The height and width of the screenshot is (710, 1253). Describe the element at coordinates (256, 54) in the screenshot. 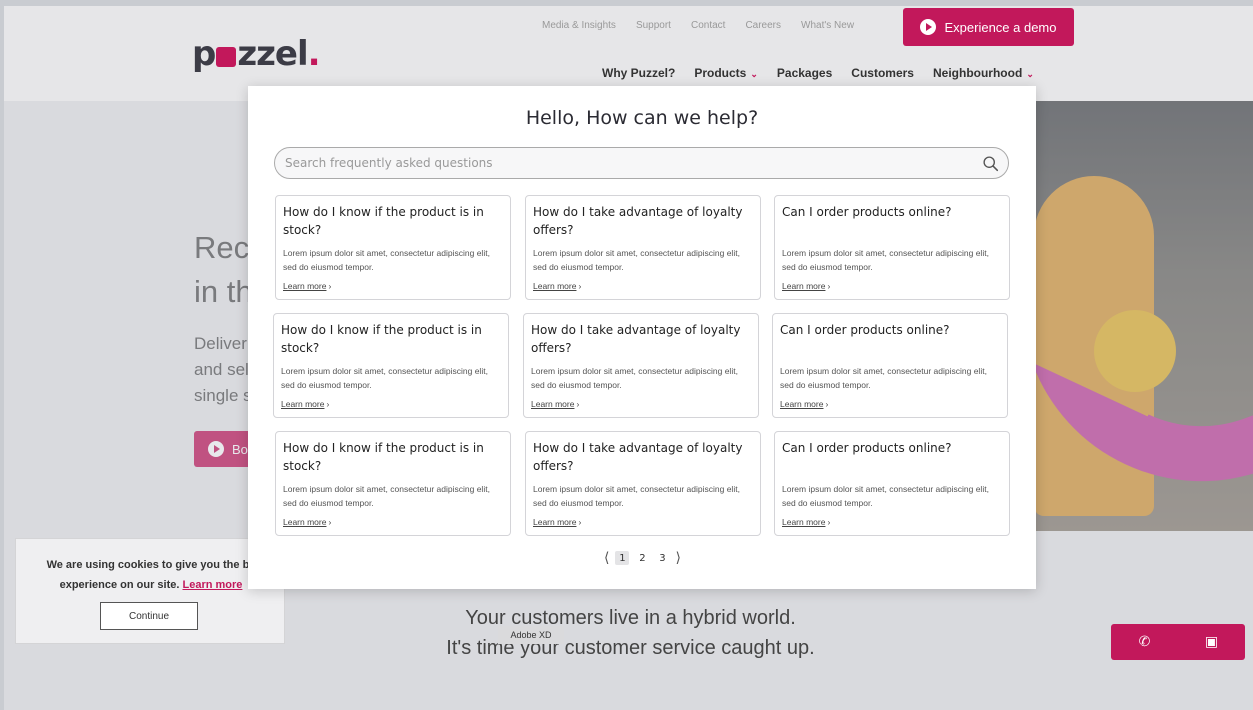

I see `puzzel-logo: p zzel.` at that location.